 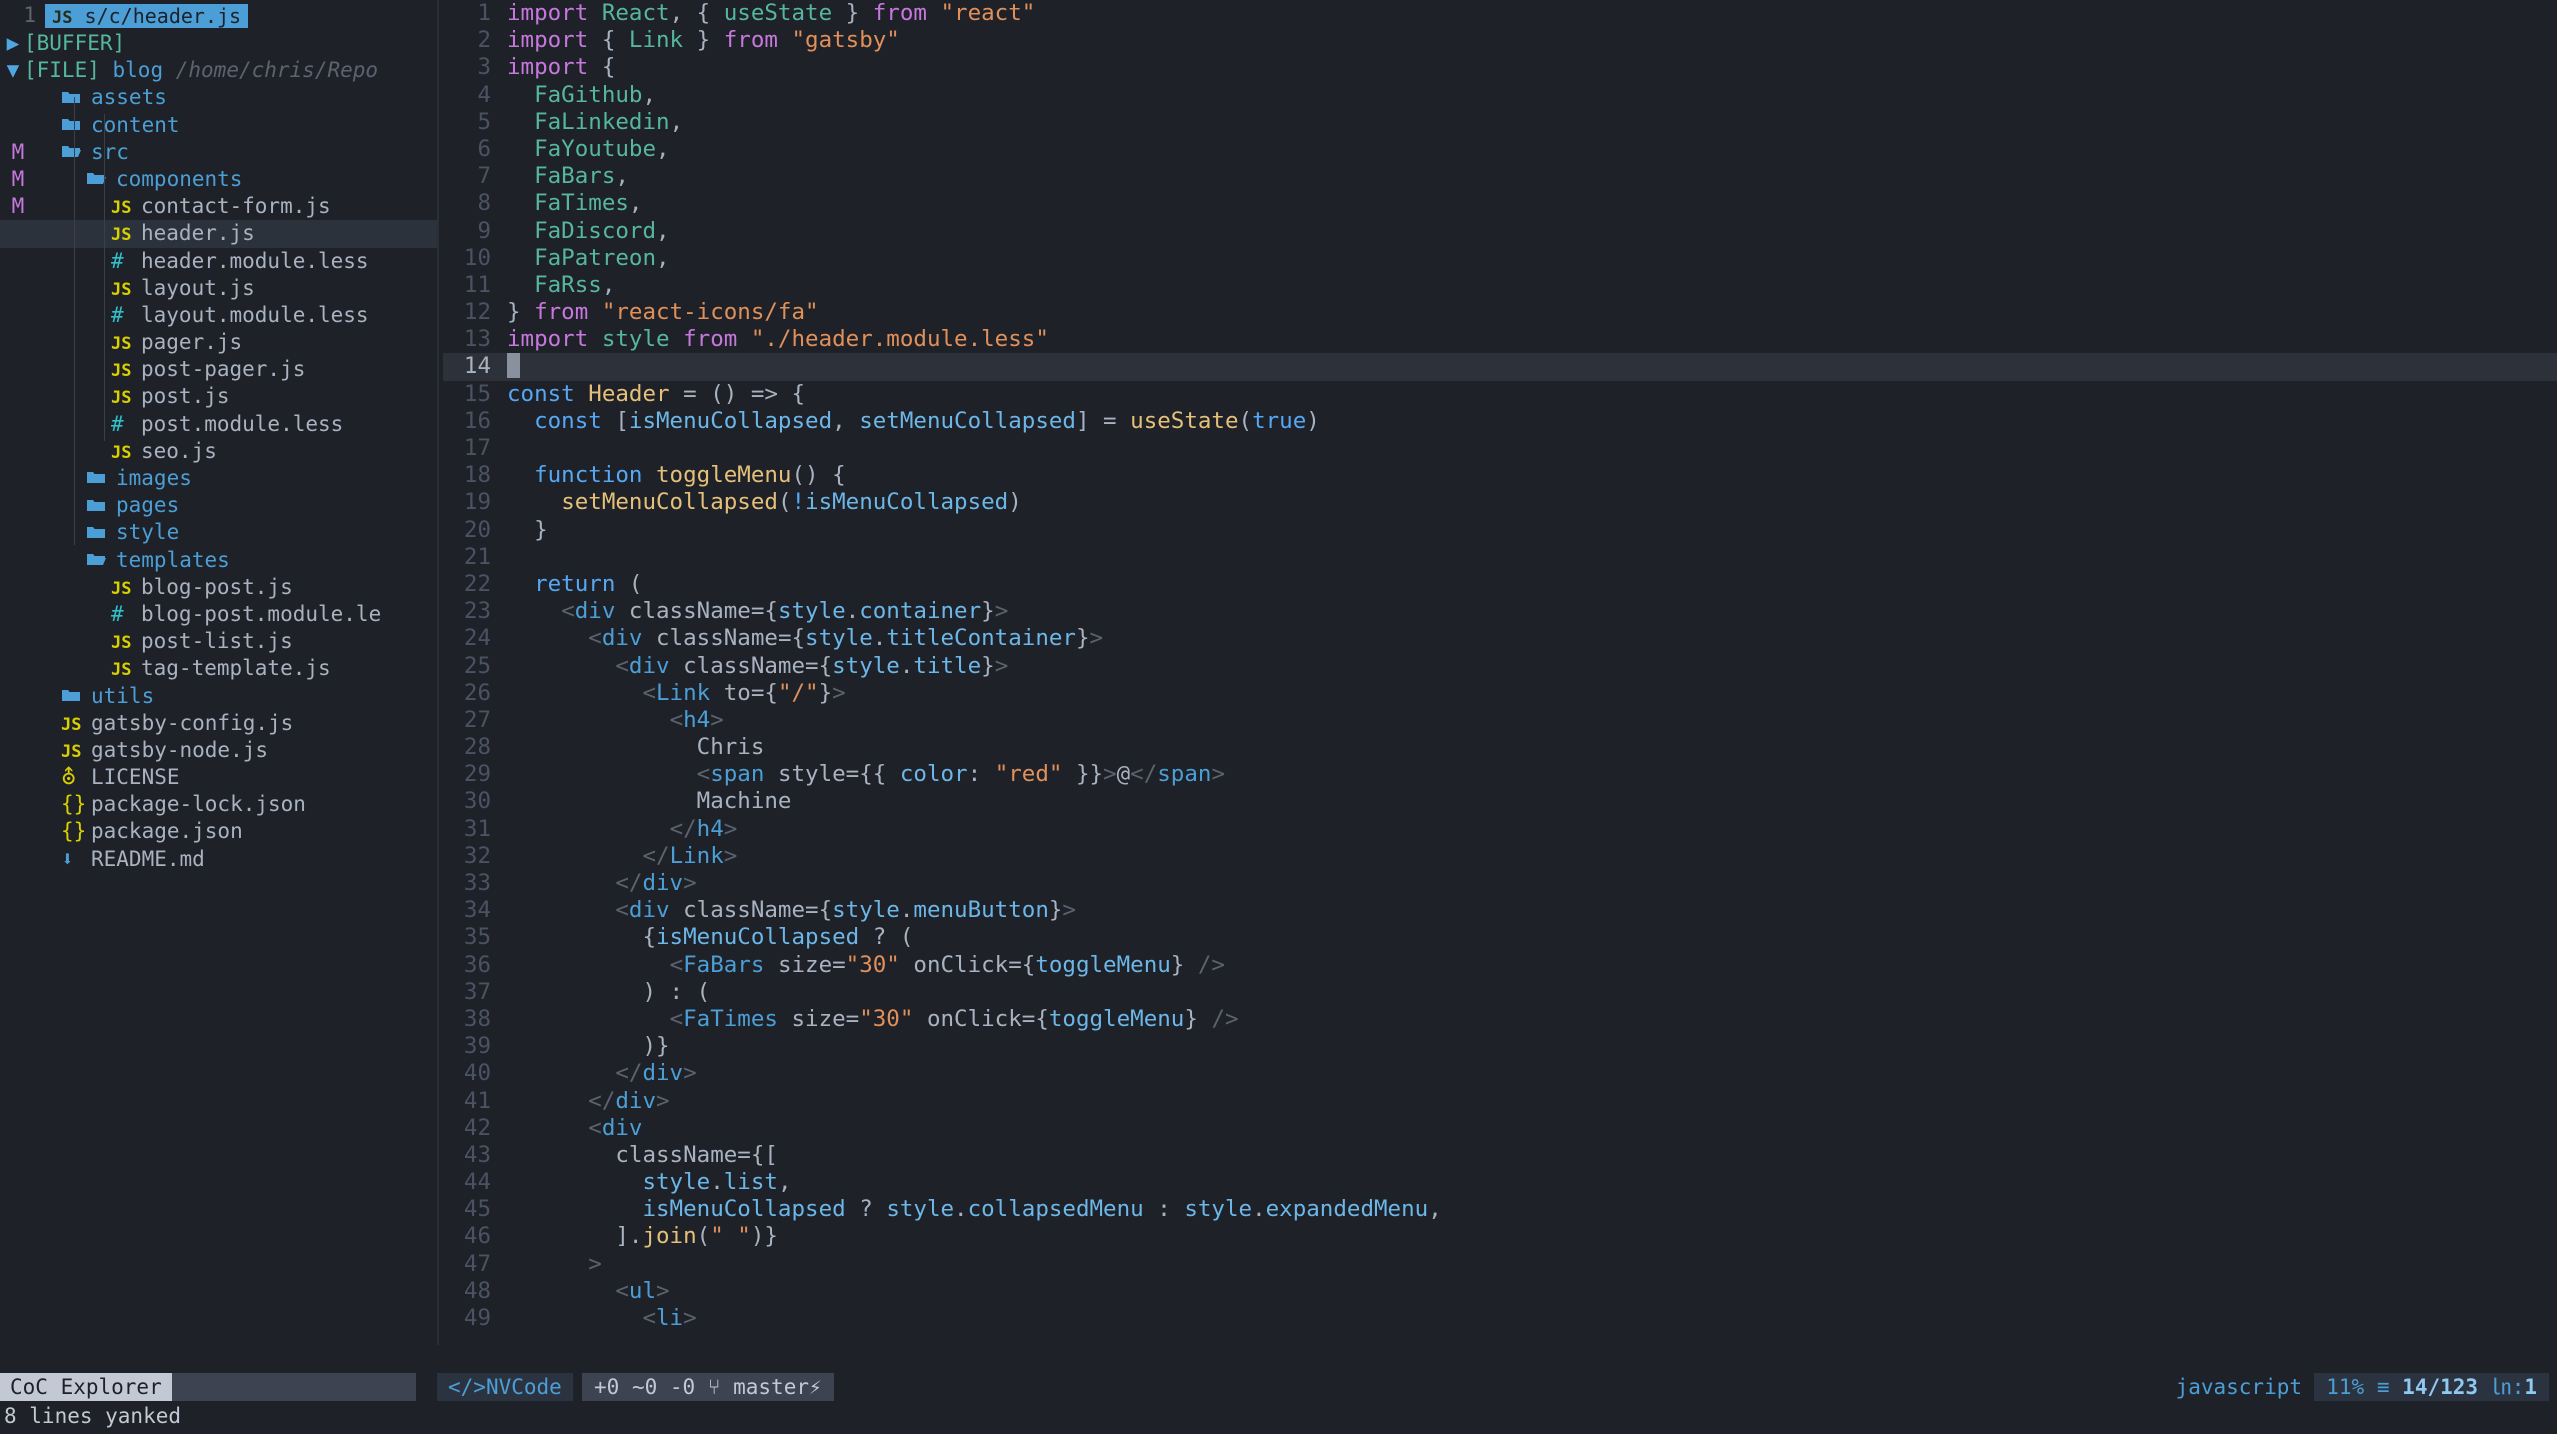 I want to click on tree-dir-components: Mcomponents, so click(x=218, y=179).